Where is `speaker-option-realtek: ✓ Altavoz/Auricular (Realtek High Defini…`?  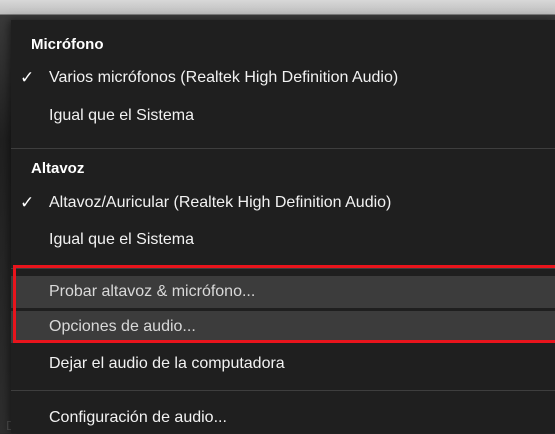 speaker-option-realtek: ✓ Altavoz/Auricular (Realtek High Defini… is located at coordinates (283, 203).